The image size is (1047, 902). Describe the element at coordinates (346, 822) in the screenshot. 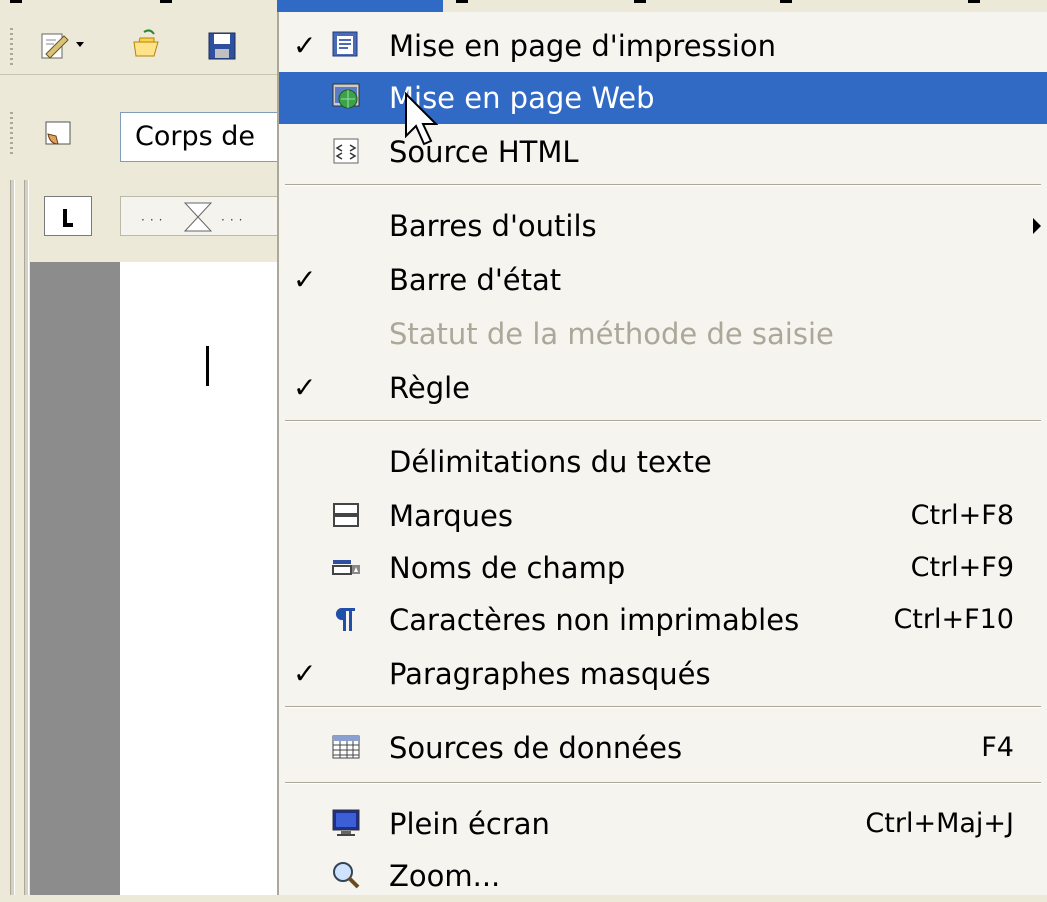

I see `monitor-icon` at that location.